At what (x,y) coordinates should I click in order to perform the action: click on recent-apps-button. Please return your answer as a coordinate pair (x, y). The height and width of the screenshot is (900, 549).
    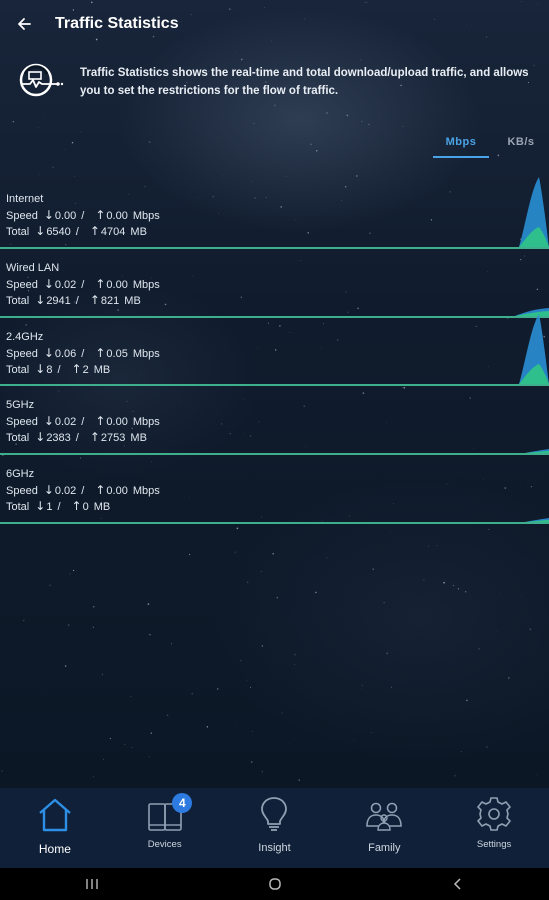
    Looking at the image, I should click on (92, 884).